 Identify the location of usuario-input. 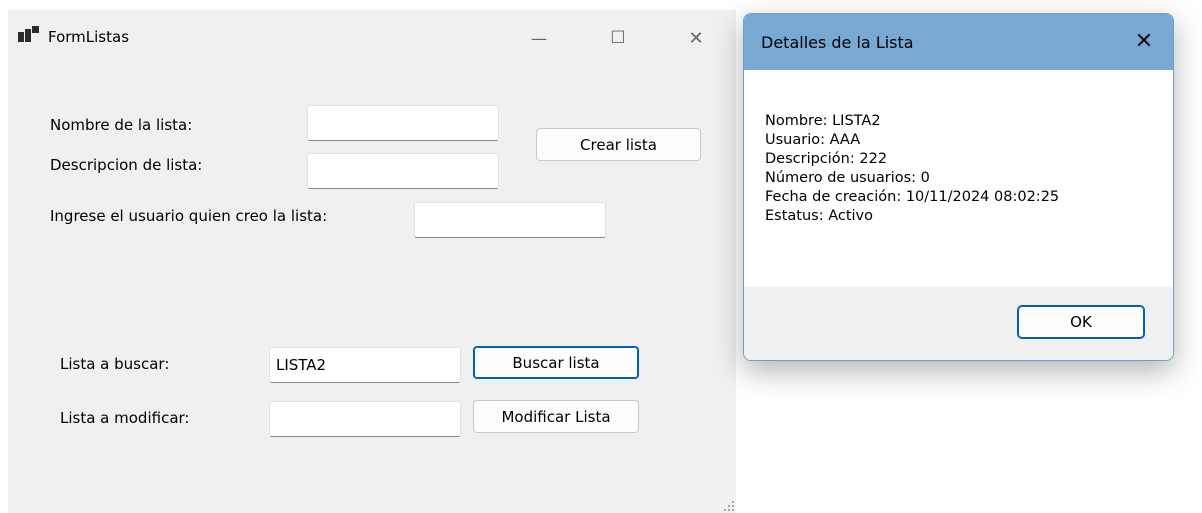
(510, 220).